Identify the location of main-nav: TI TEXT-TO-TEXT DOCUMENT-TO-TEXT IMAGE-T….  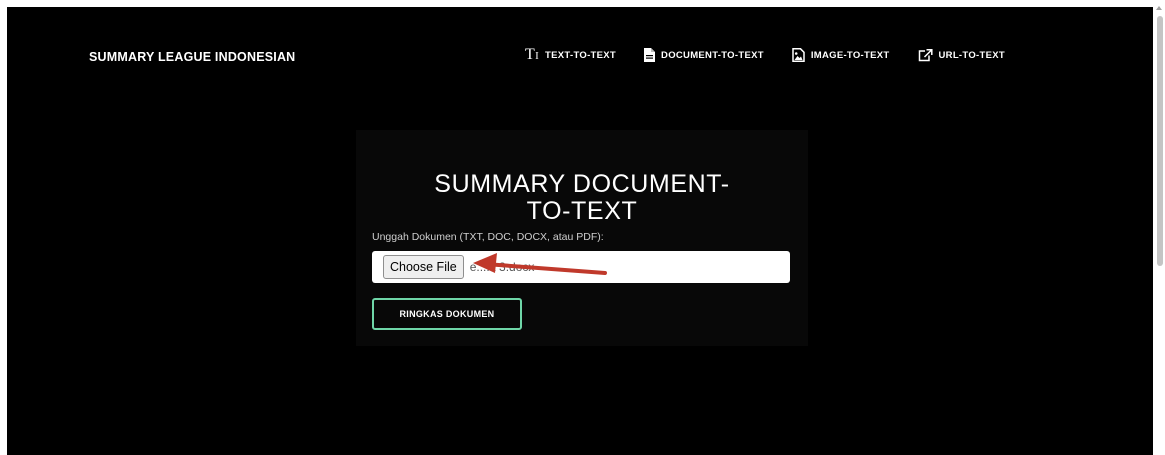
(765, 55).